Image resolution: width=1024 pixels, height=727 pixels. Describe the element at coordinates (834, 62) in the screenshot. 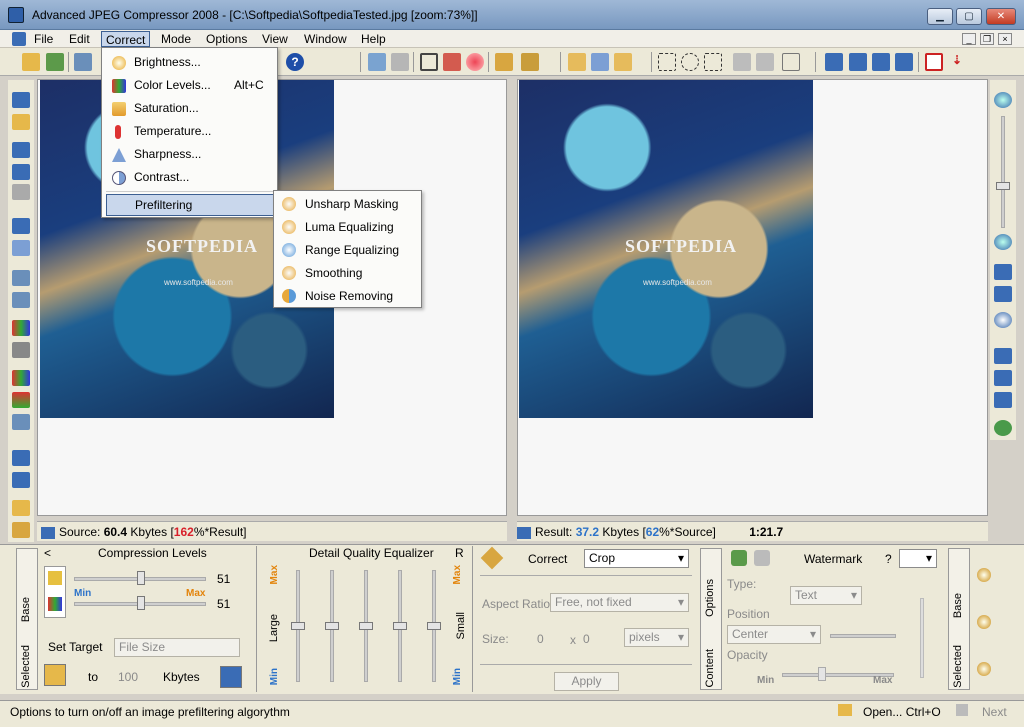

I see `layout-icon` at that location.